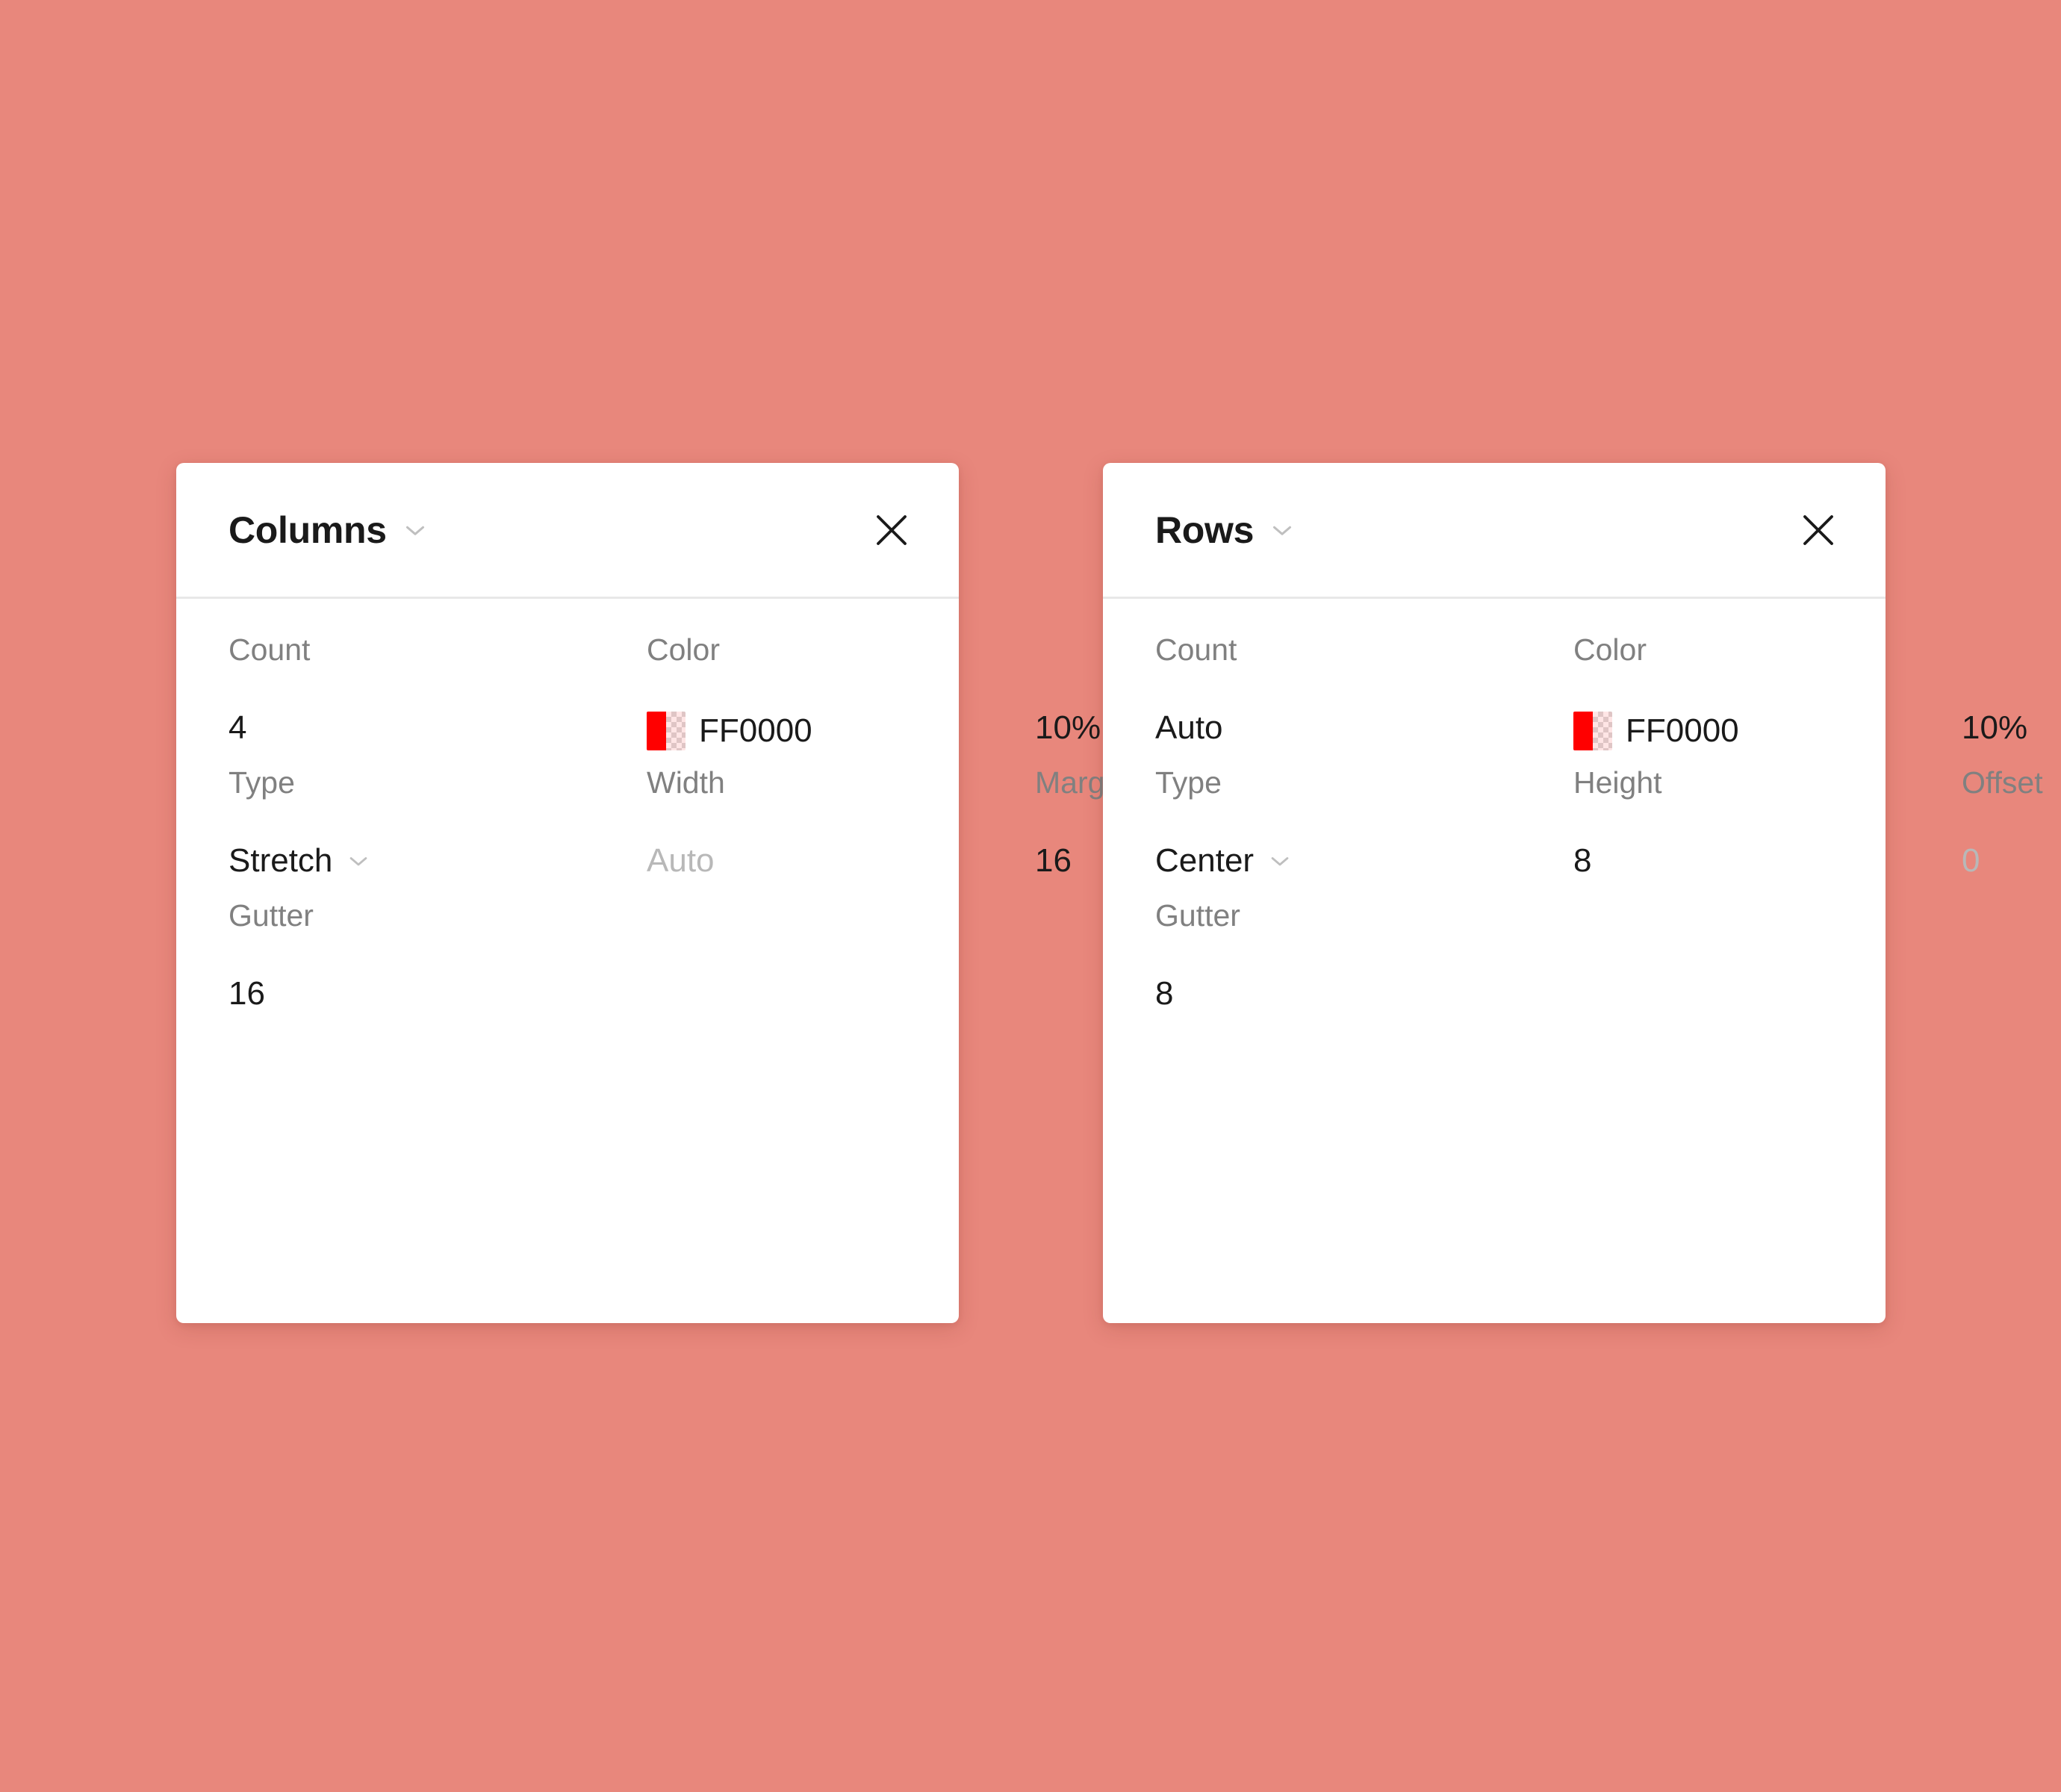 This screenshot has width=2061, height=1792. Describe the element at coordinates (686, 782) in the screenshot. I see `field-label: Width` at that location.